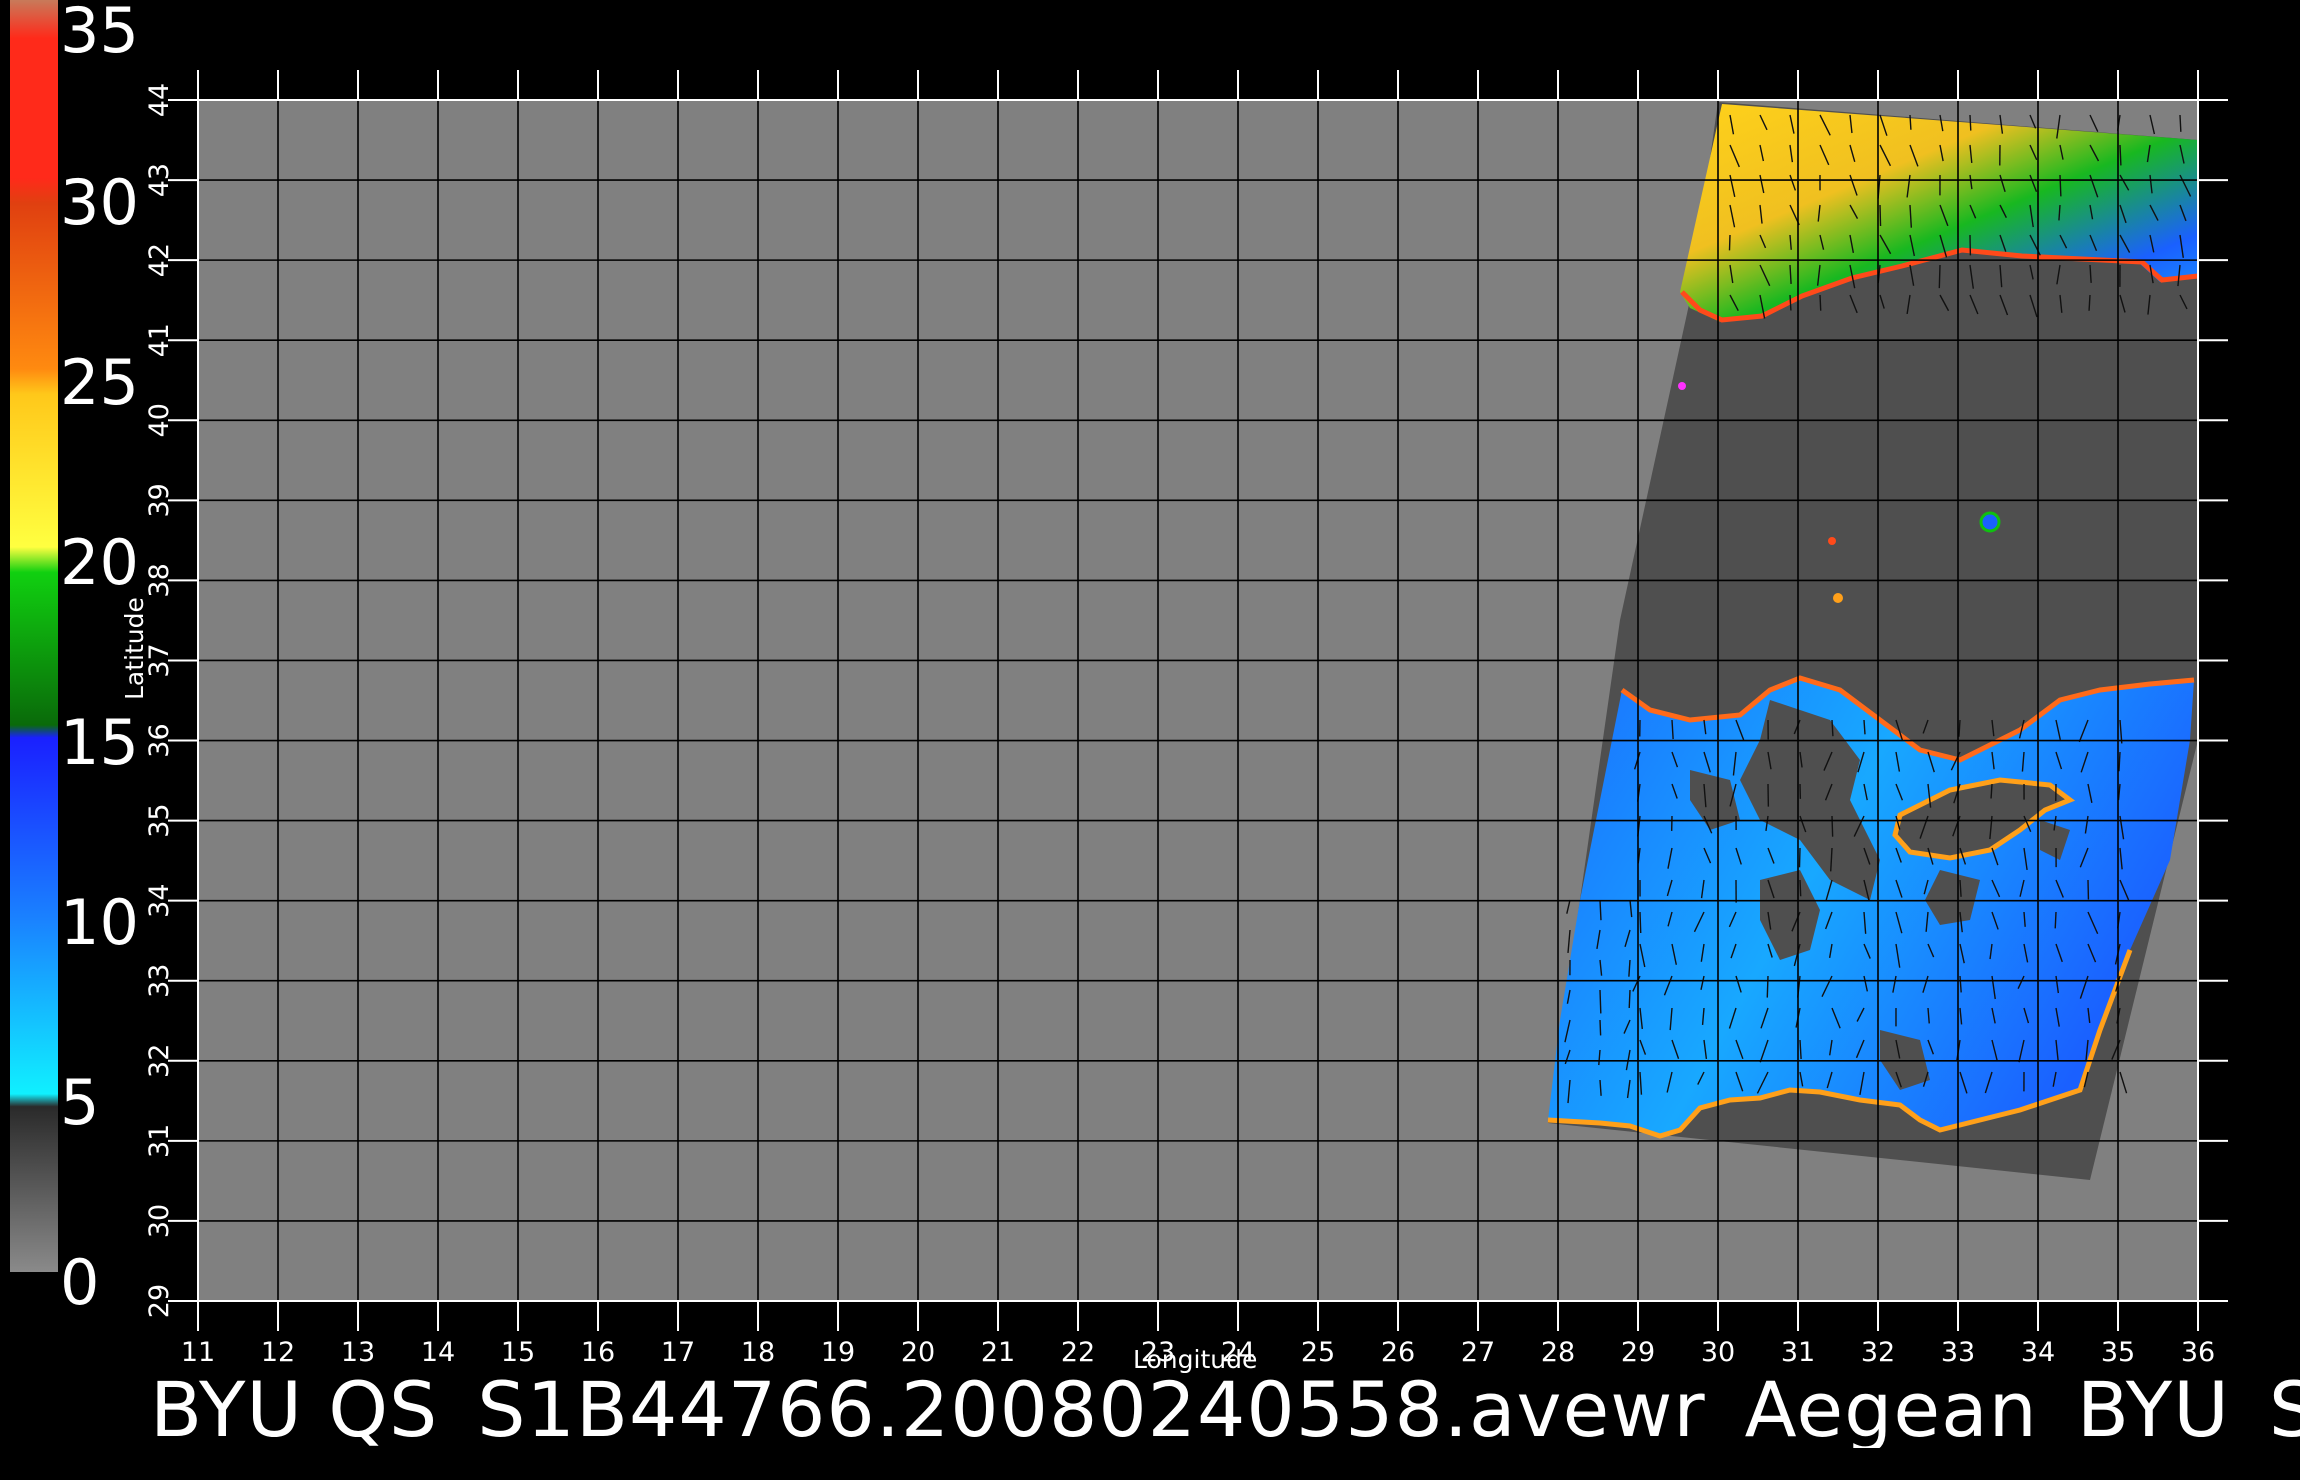 The width and height of the screenshot is (2300, 1480). What do you see at coordinates (159, 420) in the screenshot?
I see `latitude-tick-label: 40` at bounding box center [159, 420].